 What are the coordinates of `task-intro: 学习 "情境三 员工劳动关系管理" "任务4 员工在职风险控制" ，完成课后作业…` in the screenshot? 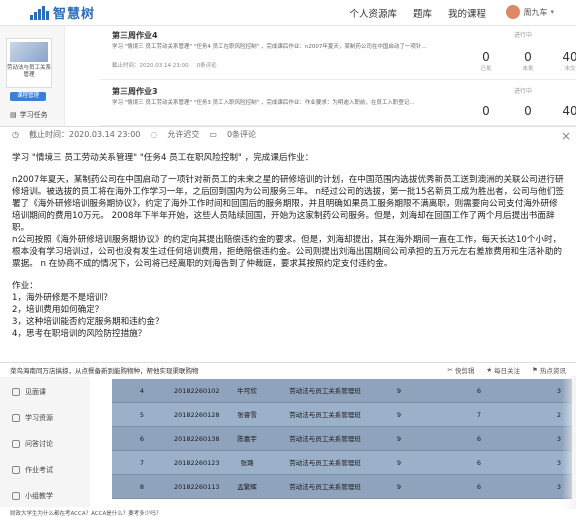 It's located at (163, 158).